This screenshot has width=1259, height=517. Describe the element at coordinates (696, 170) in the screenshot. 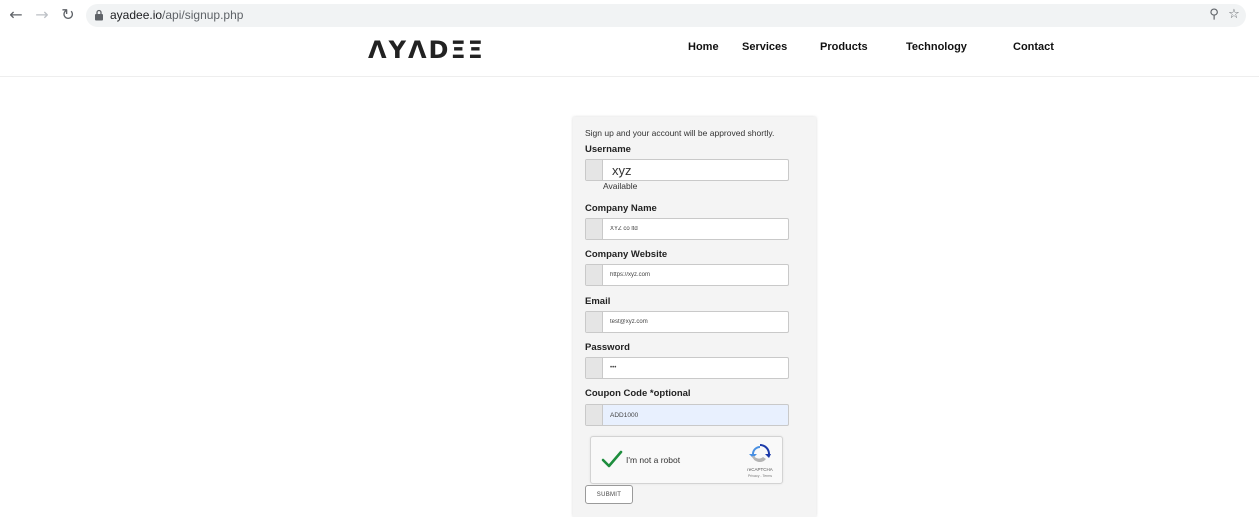

I see `username-input` at that location.